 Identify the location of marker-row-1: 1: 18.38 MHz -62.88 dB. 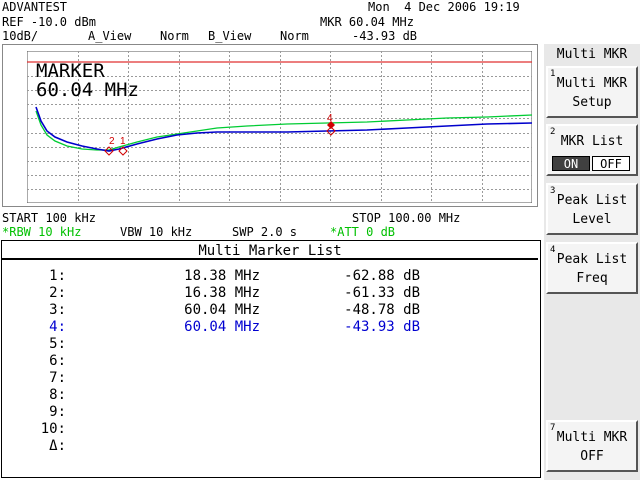
(270, 276).